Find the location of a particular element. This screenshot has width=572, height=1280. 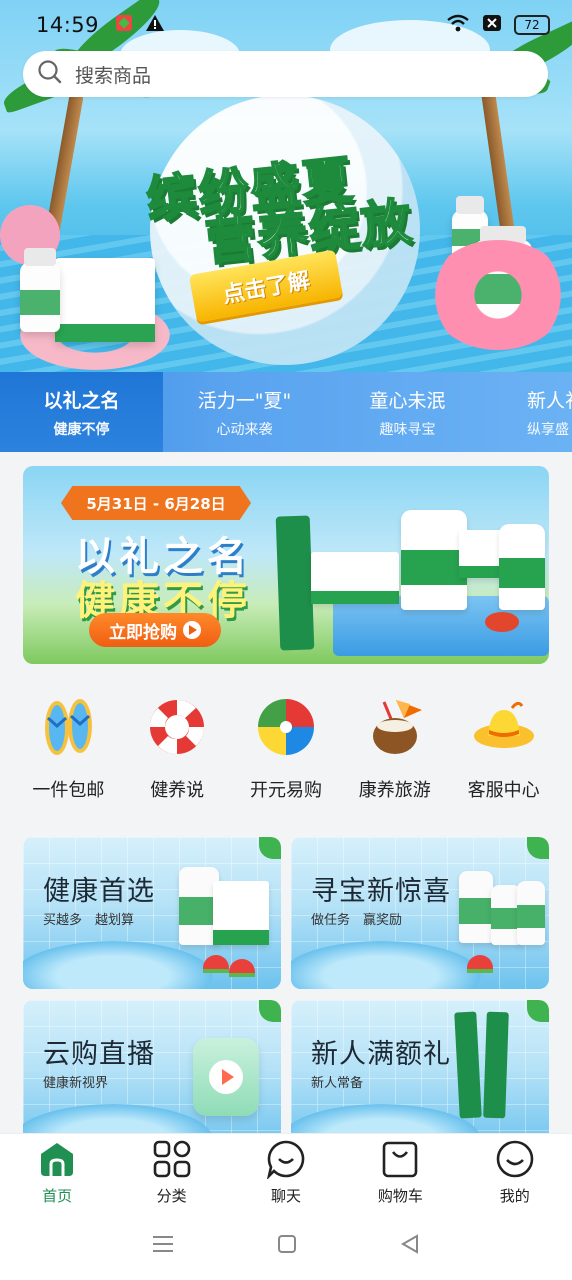

tab-title: 以礼之名 is located at coordinates (81, 400).